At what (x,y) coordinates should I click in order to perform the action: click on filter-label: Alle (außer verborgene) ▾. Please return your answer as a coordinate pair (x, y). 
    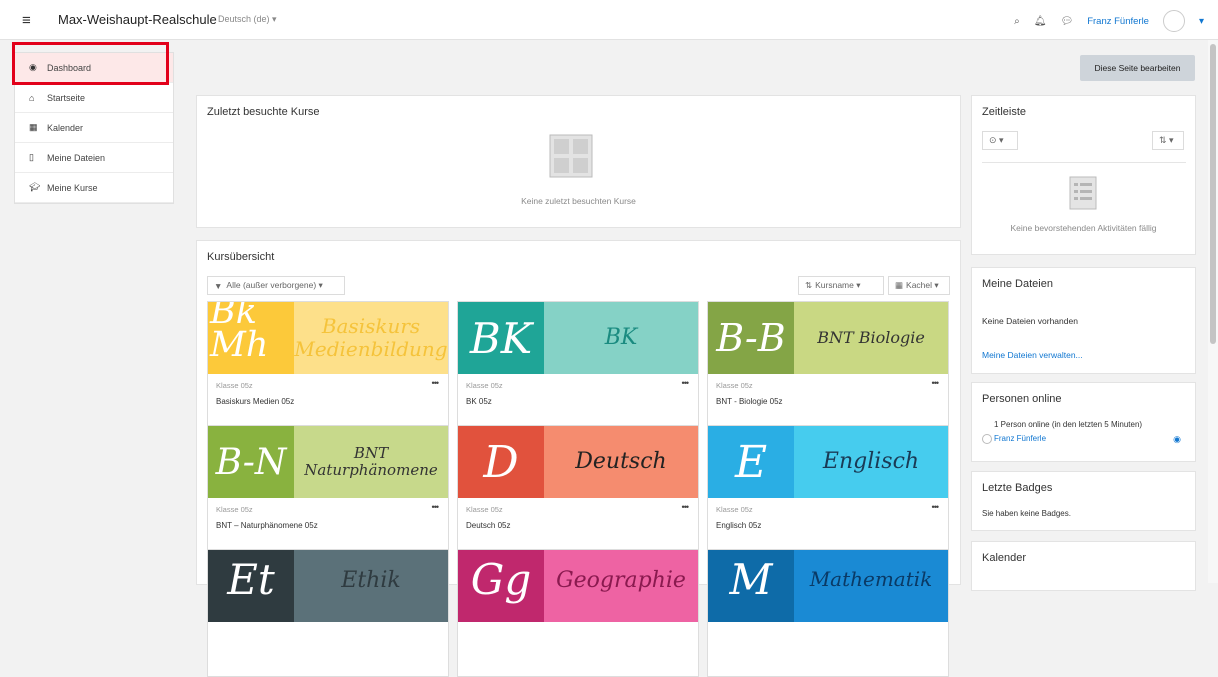
    Looking at the image, I should click on (274, 285).